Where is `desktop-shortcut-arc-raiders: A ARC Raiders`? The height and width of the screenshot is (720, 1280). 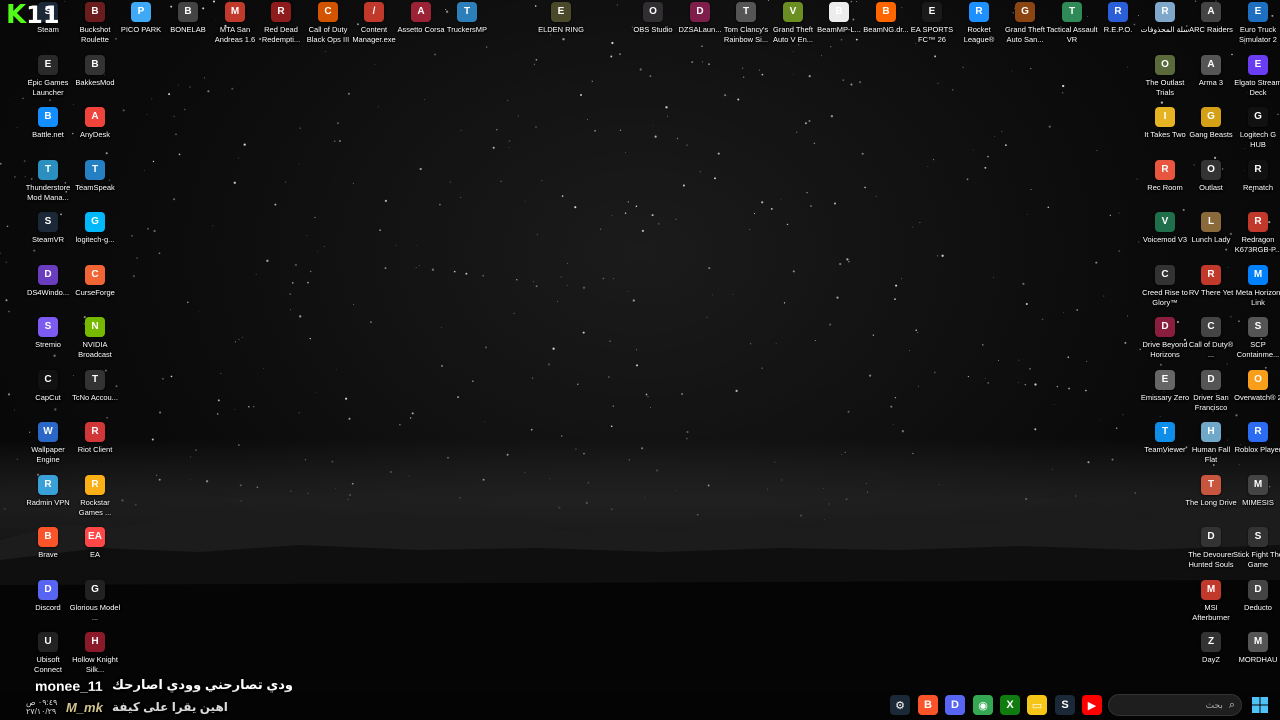 desktop-shortcut-arc-raiders: A ARC Raiders is located at coordinates (1211, 28).